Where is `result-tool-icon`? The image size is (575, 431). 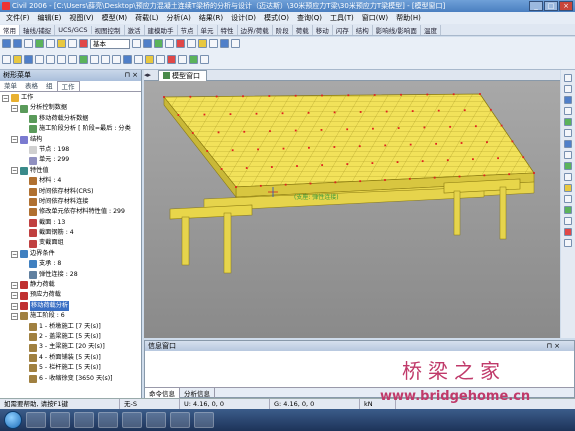
result-tool-icon is located at coordinates (235, 43).